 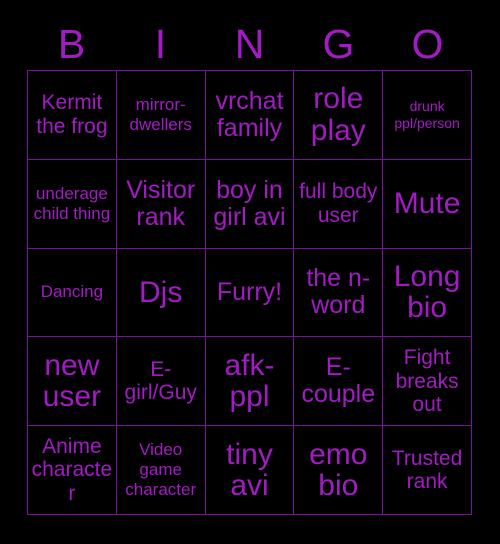 What do you see at coordinates (250, 382) in the screenshot?
I see `bingo-cell-r4c3: afk-ppl` at bounding box center [250, 382].